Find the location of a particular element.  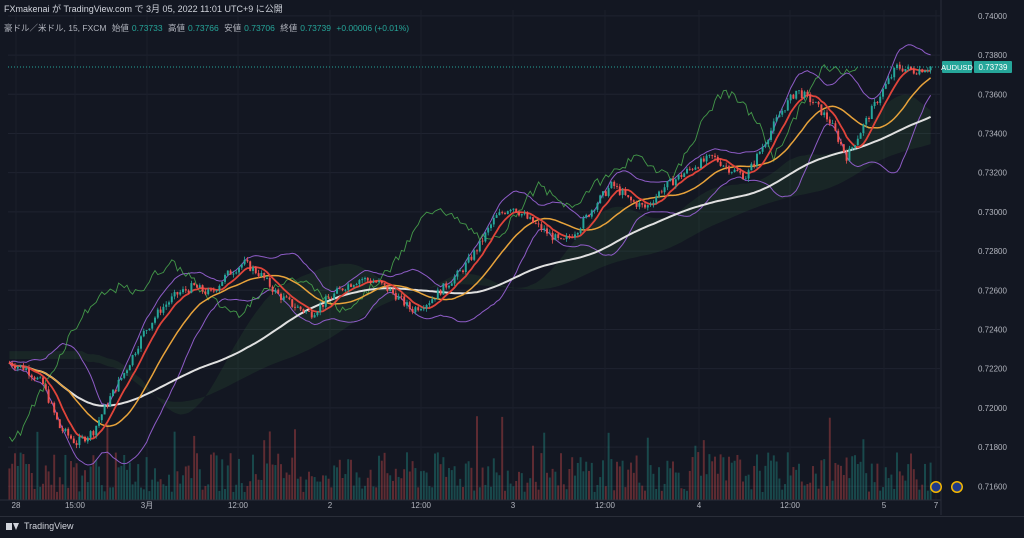

y-tick-label: 0.73800 is located at coordinates (992, 55).